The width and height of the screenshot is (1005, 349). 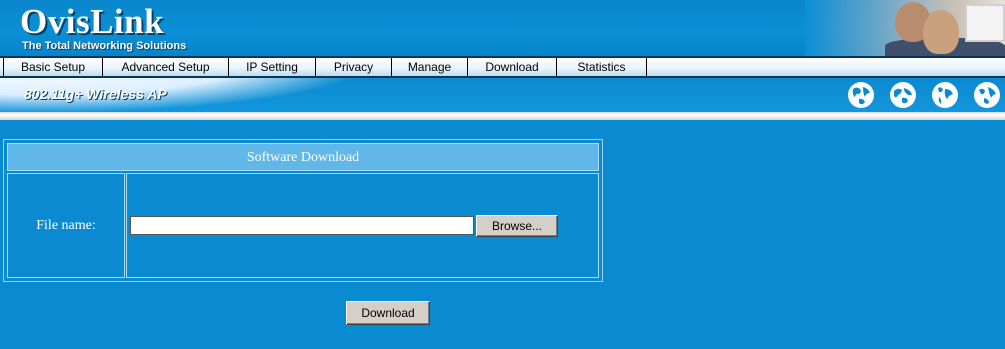 What do you see at coordinates (354, 67) in the screenshot?
I see `nav-item-privacy: Privacy` at bounding box center [354, 67].